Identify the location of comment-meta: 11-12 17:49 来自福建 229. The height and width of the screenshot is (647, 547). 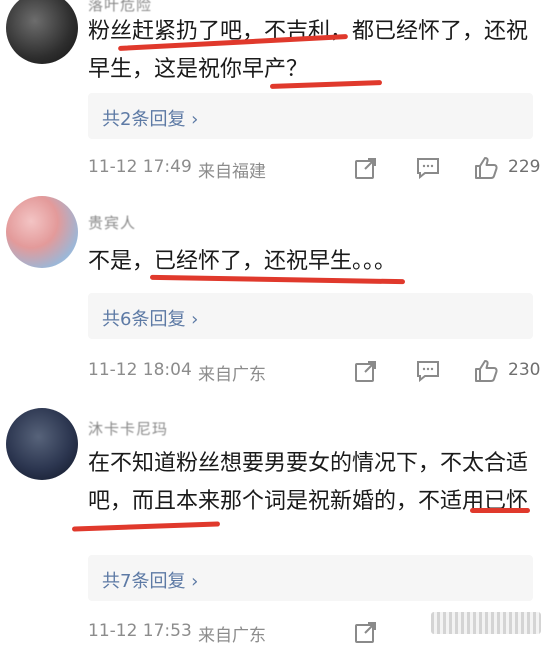
(315, 168).